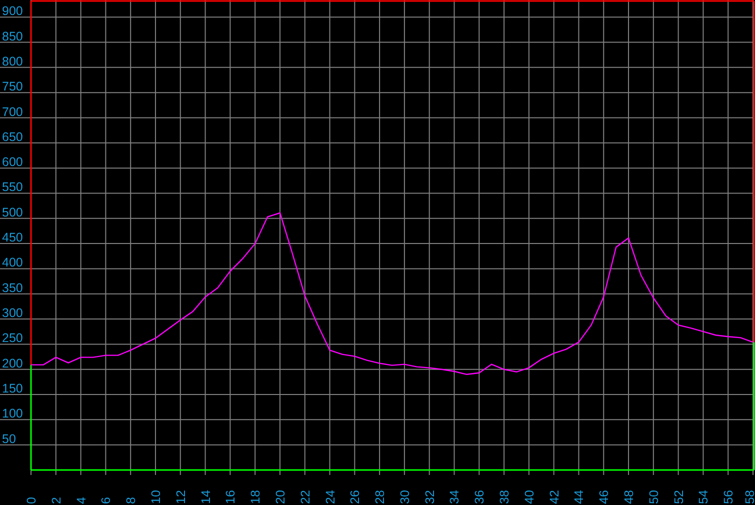 The image size is (755, 505). Describe the element at coordinates (205, 497) in the screenshot. I see `x-tick-label: 14` at that location.